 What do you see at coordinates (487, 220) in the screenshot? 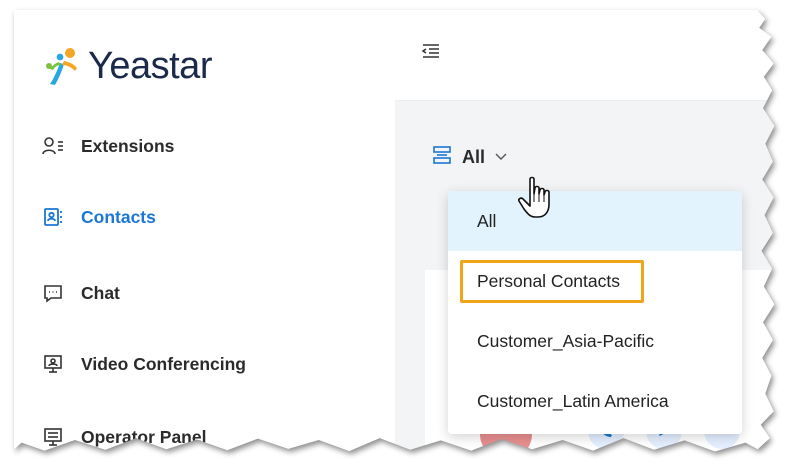
I see `option-label: All` at bounding box center [487, 220].